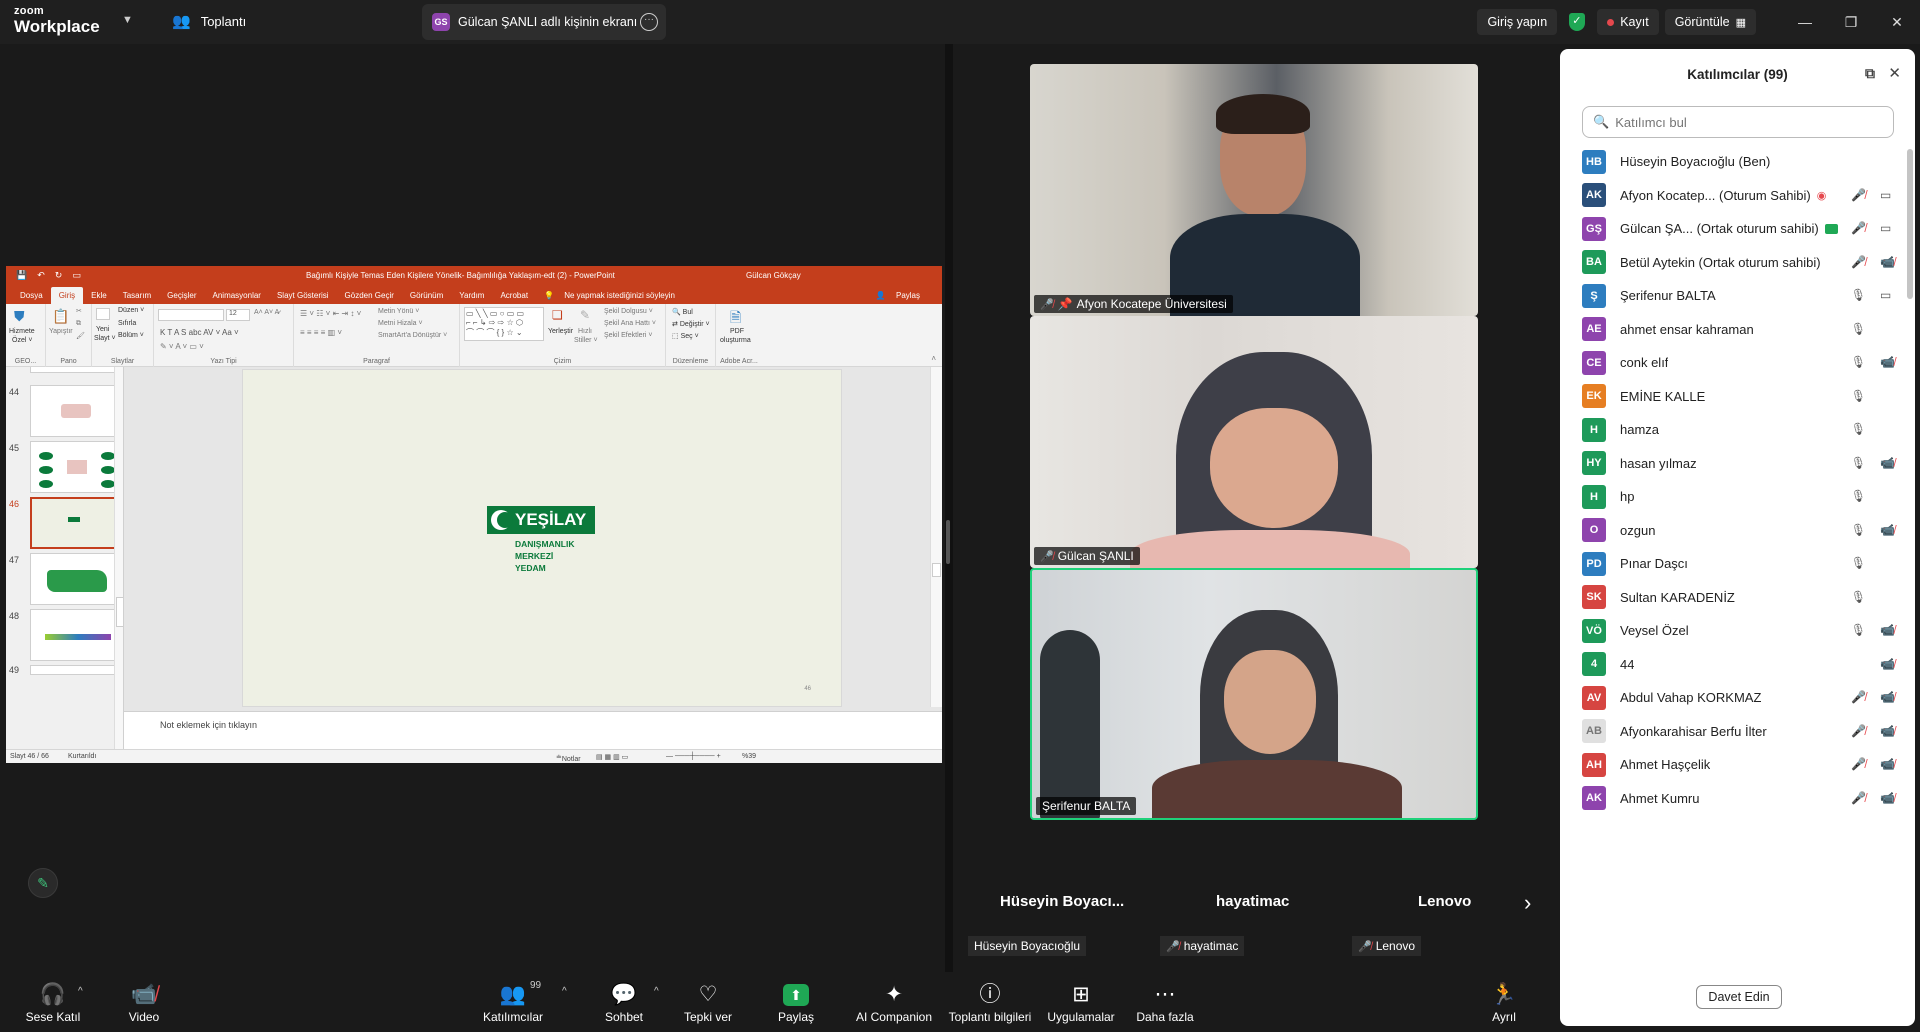 The height and width of the screenshot is (1032, 1920). Describe the element at coordinates (398, 311) in the screenshot. I see `text-direction-button: Metin Yönü ˅` at that location.